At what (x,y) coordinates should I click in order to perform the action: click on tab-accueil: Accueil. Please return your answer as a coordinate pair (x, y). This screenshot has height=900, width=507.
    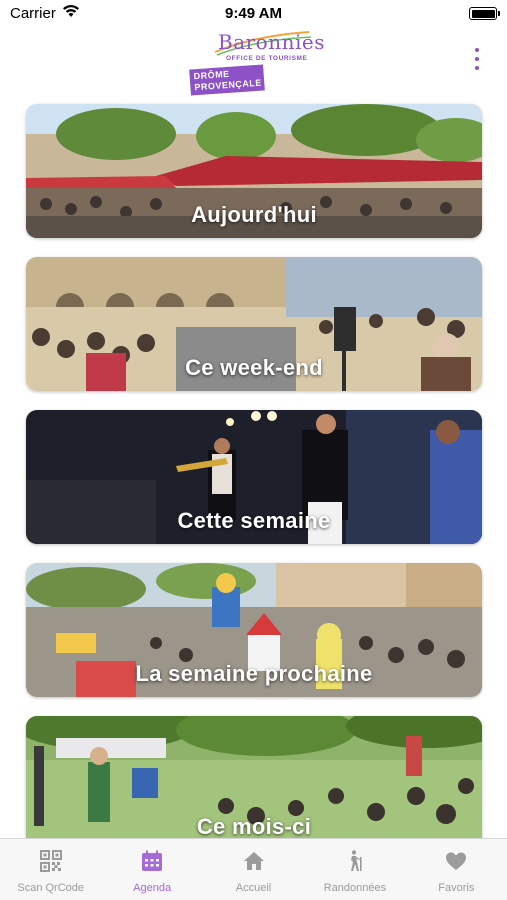
    Looking at the image, I should click on (253, 869).